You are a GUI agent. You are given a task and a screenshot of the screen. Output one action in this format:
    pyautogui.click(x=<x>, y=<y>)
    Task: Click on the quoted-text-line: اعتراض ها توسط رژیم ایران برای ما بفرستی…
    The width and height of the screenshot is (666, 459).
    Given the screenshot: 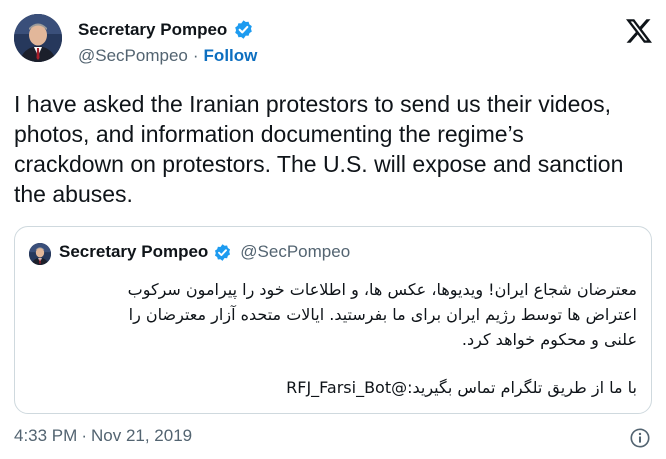 What is the action you would take?
    pyautogui.click(x=382, y=314)
    